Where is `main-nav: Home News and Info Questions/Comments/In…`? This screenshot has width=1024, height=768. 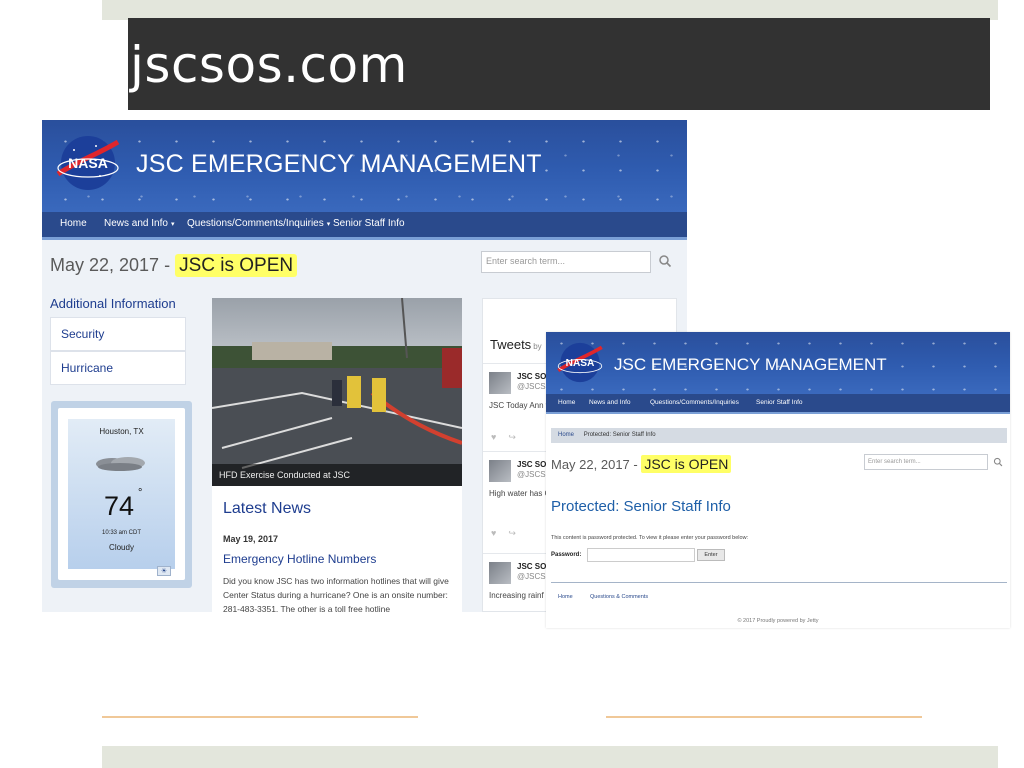
main-nav: Home News and Info Questions/Comments/In… is located at coordinates (778, 404).